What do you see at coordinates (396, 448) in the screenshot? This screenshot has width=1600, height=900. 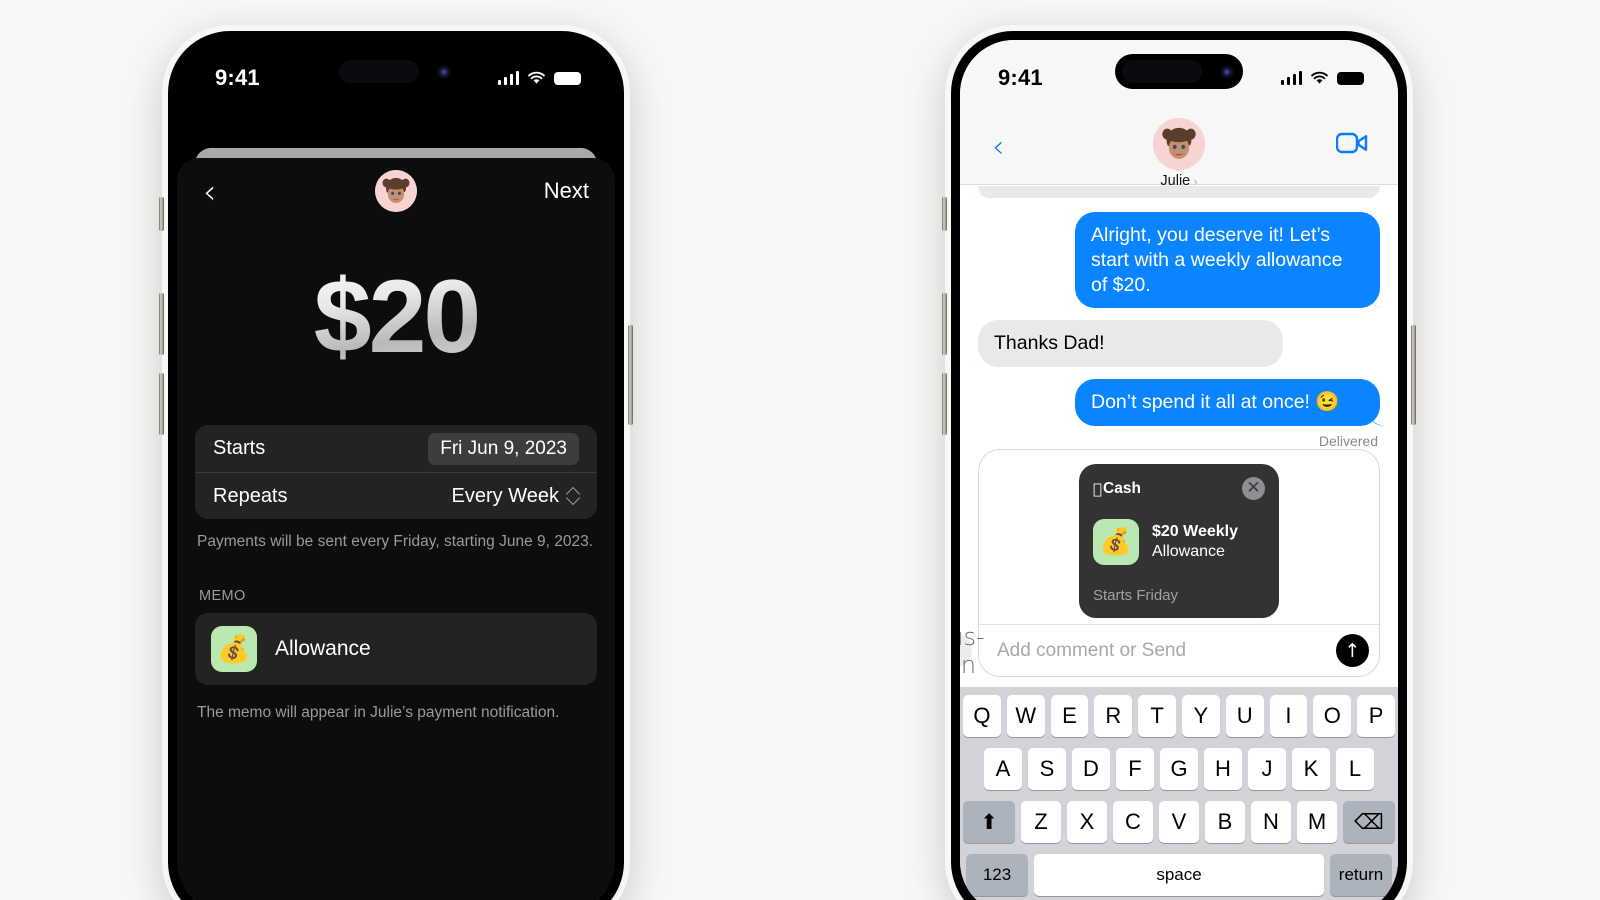 I see `row-starts: Starts Fri Jun 9, 2023` at bounding box center [396, 448].